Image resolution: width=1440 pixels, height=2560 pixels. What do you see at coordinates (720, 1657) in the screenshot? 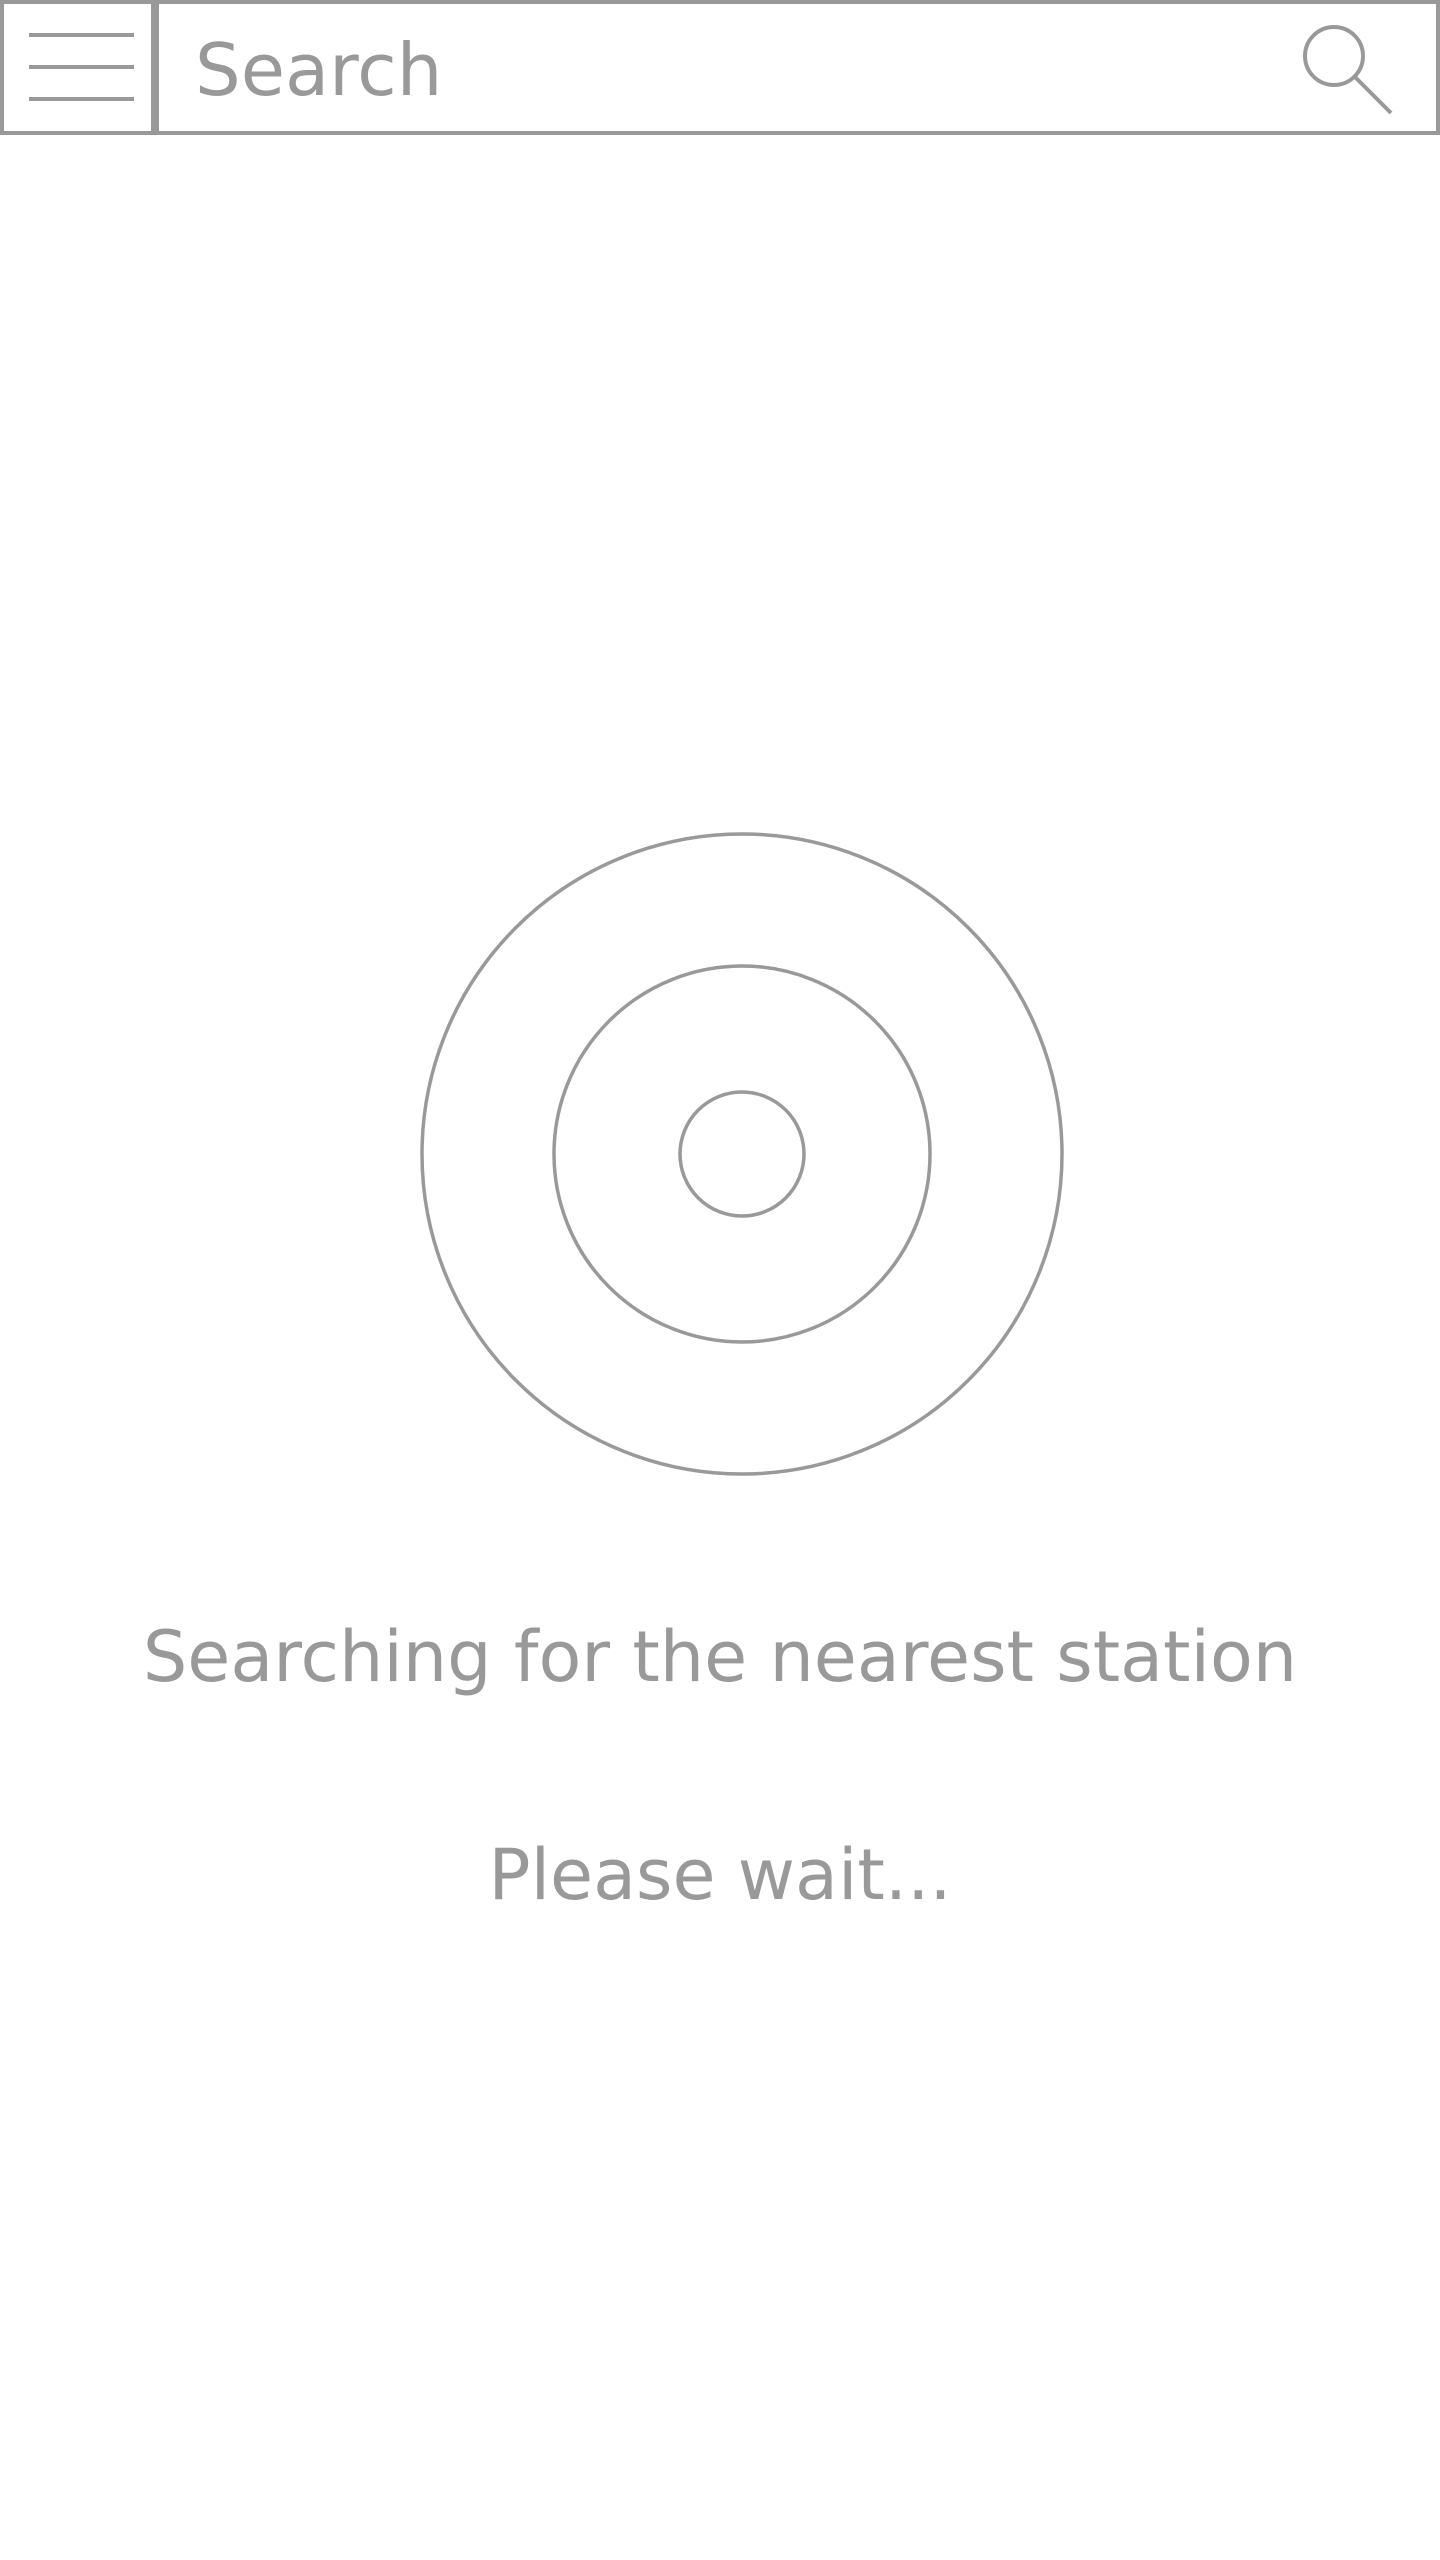
I see `status-title: Searching for the nearest station` at bounding box center [720, 1657].